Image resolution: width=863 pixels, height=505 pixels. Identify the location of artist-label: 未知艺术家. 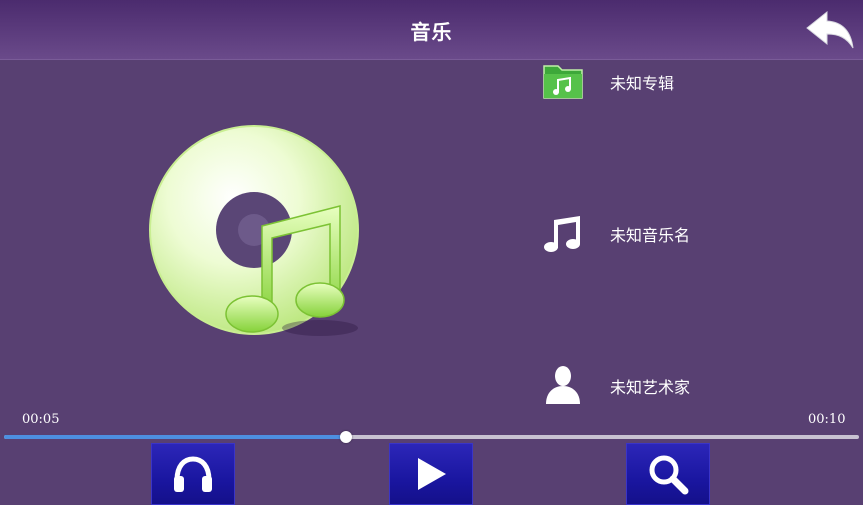
(650, 387).